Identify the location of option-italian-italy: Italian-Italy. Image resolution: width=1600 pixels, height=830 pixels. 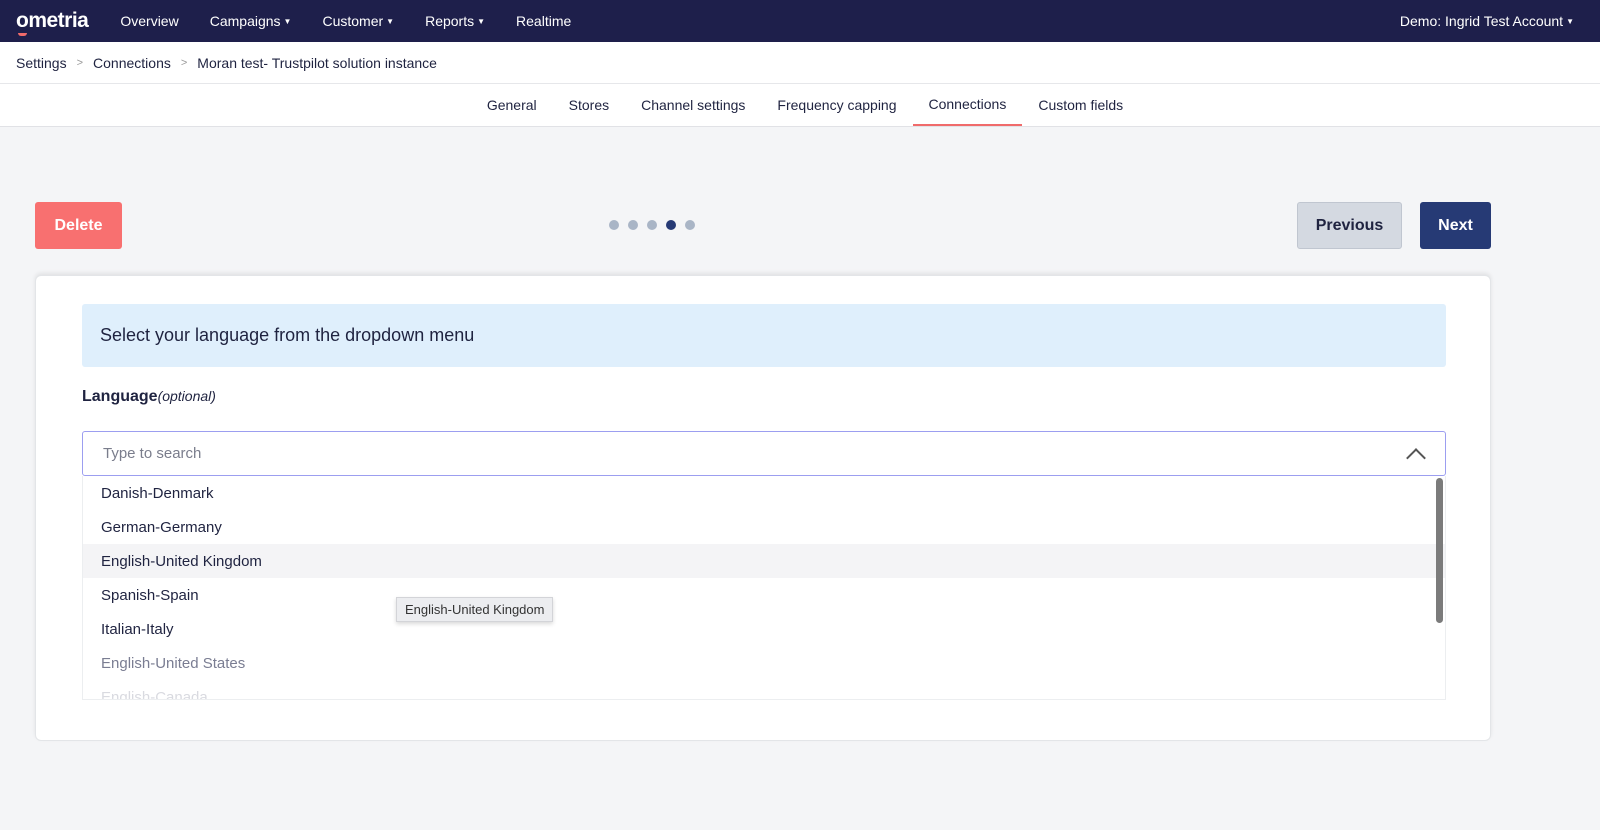
(764, 629).